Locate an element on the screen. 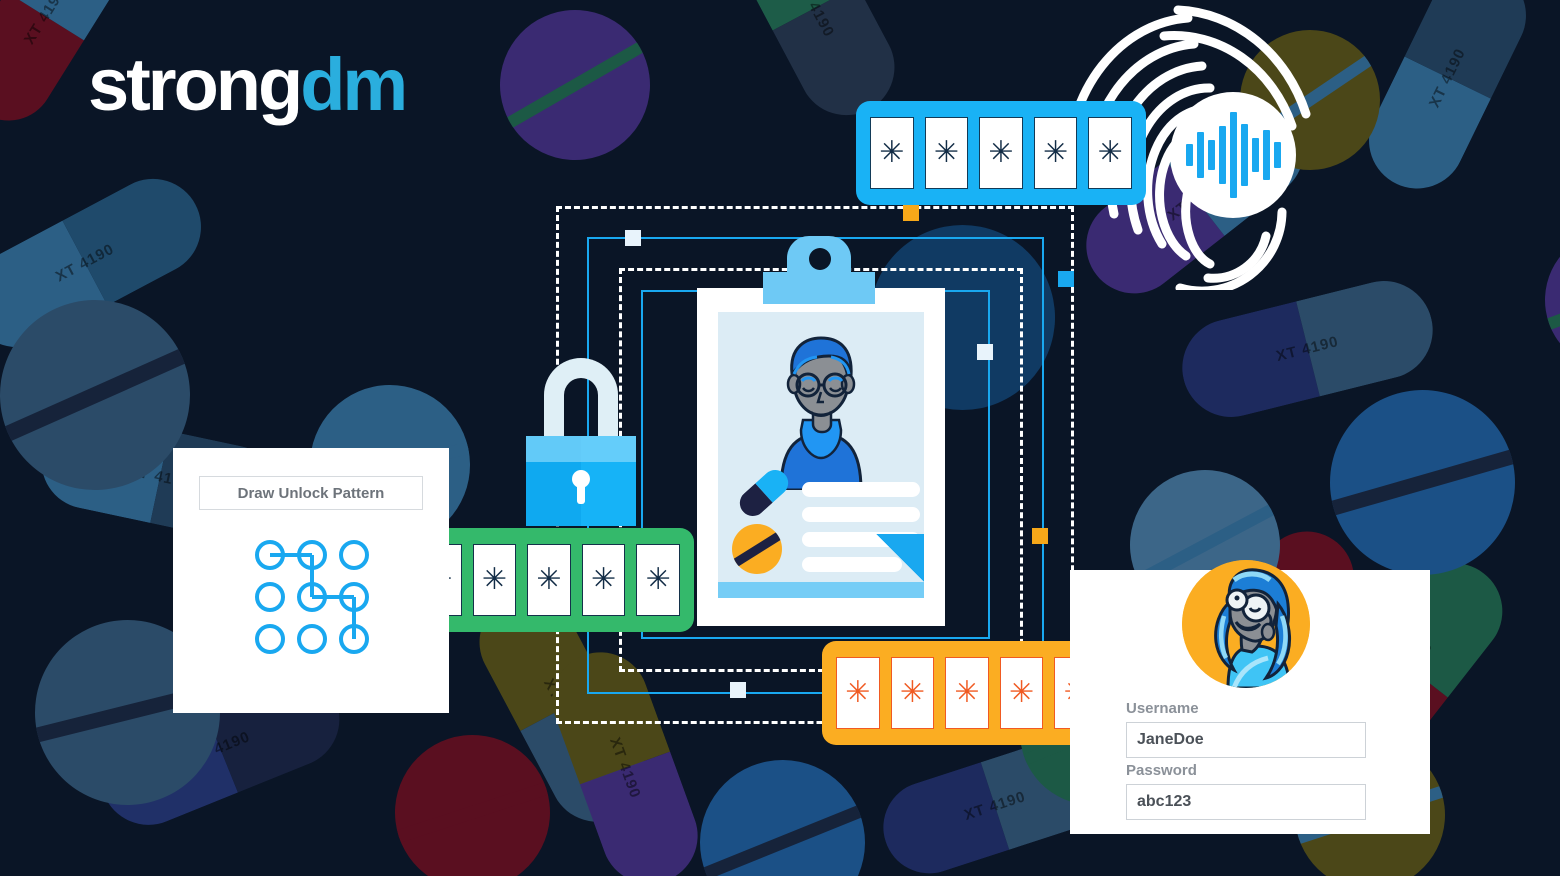  record-round-pill is located at coordinates (757, 549).